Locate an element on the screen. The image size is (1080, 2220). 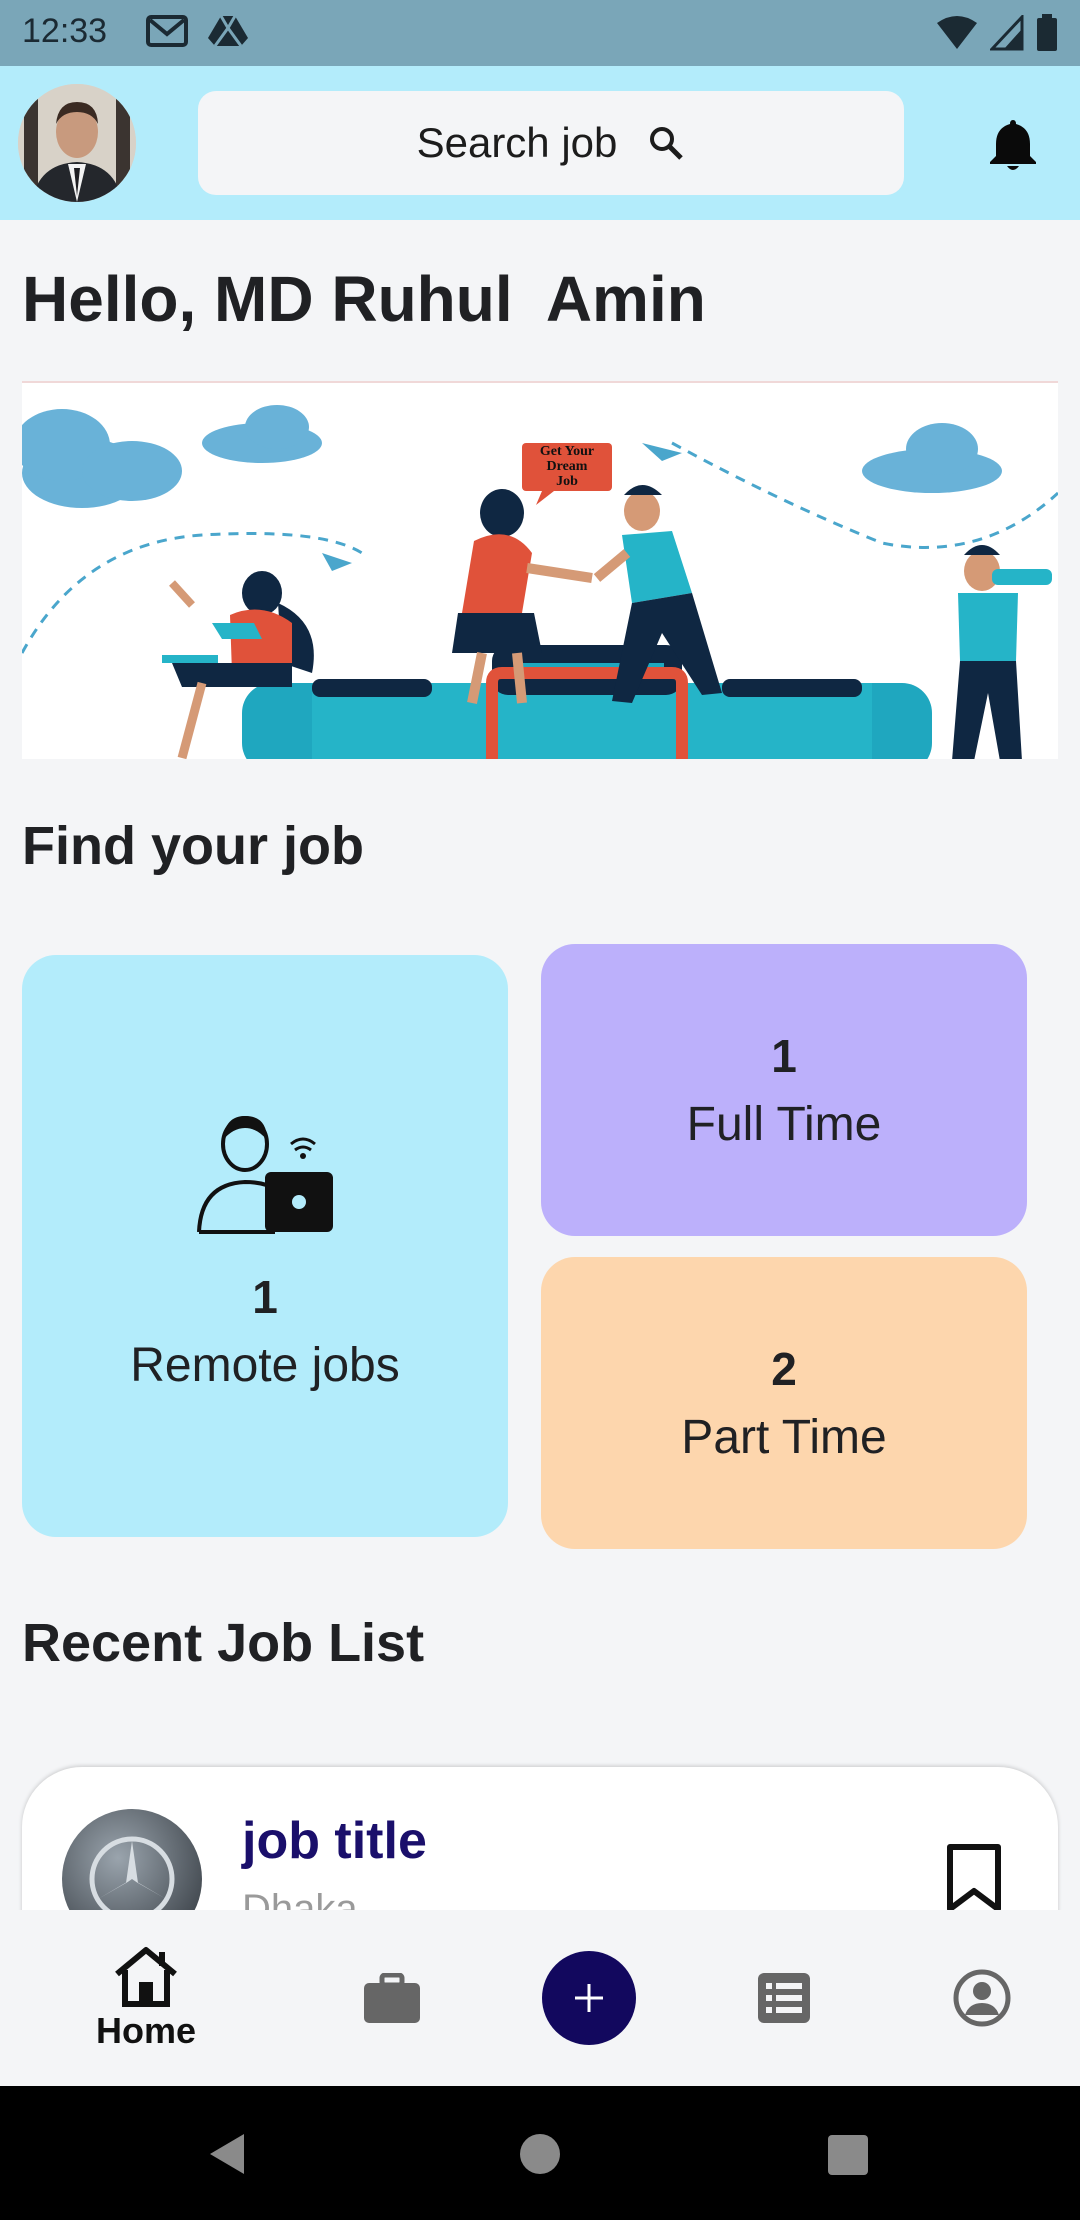
remote-work-icon is located at coordinates (265, 1174).